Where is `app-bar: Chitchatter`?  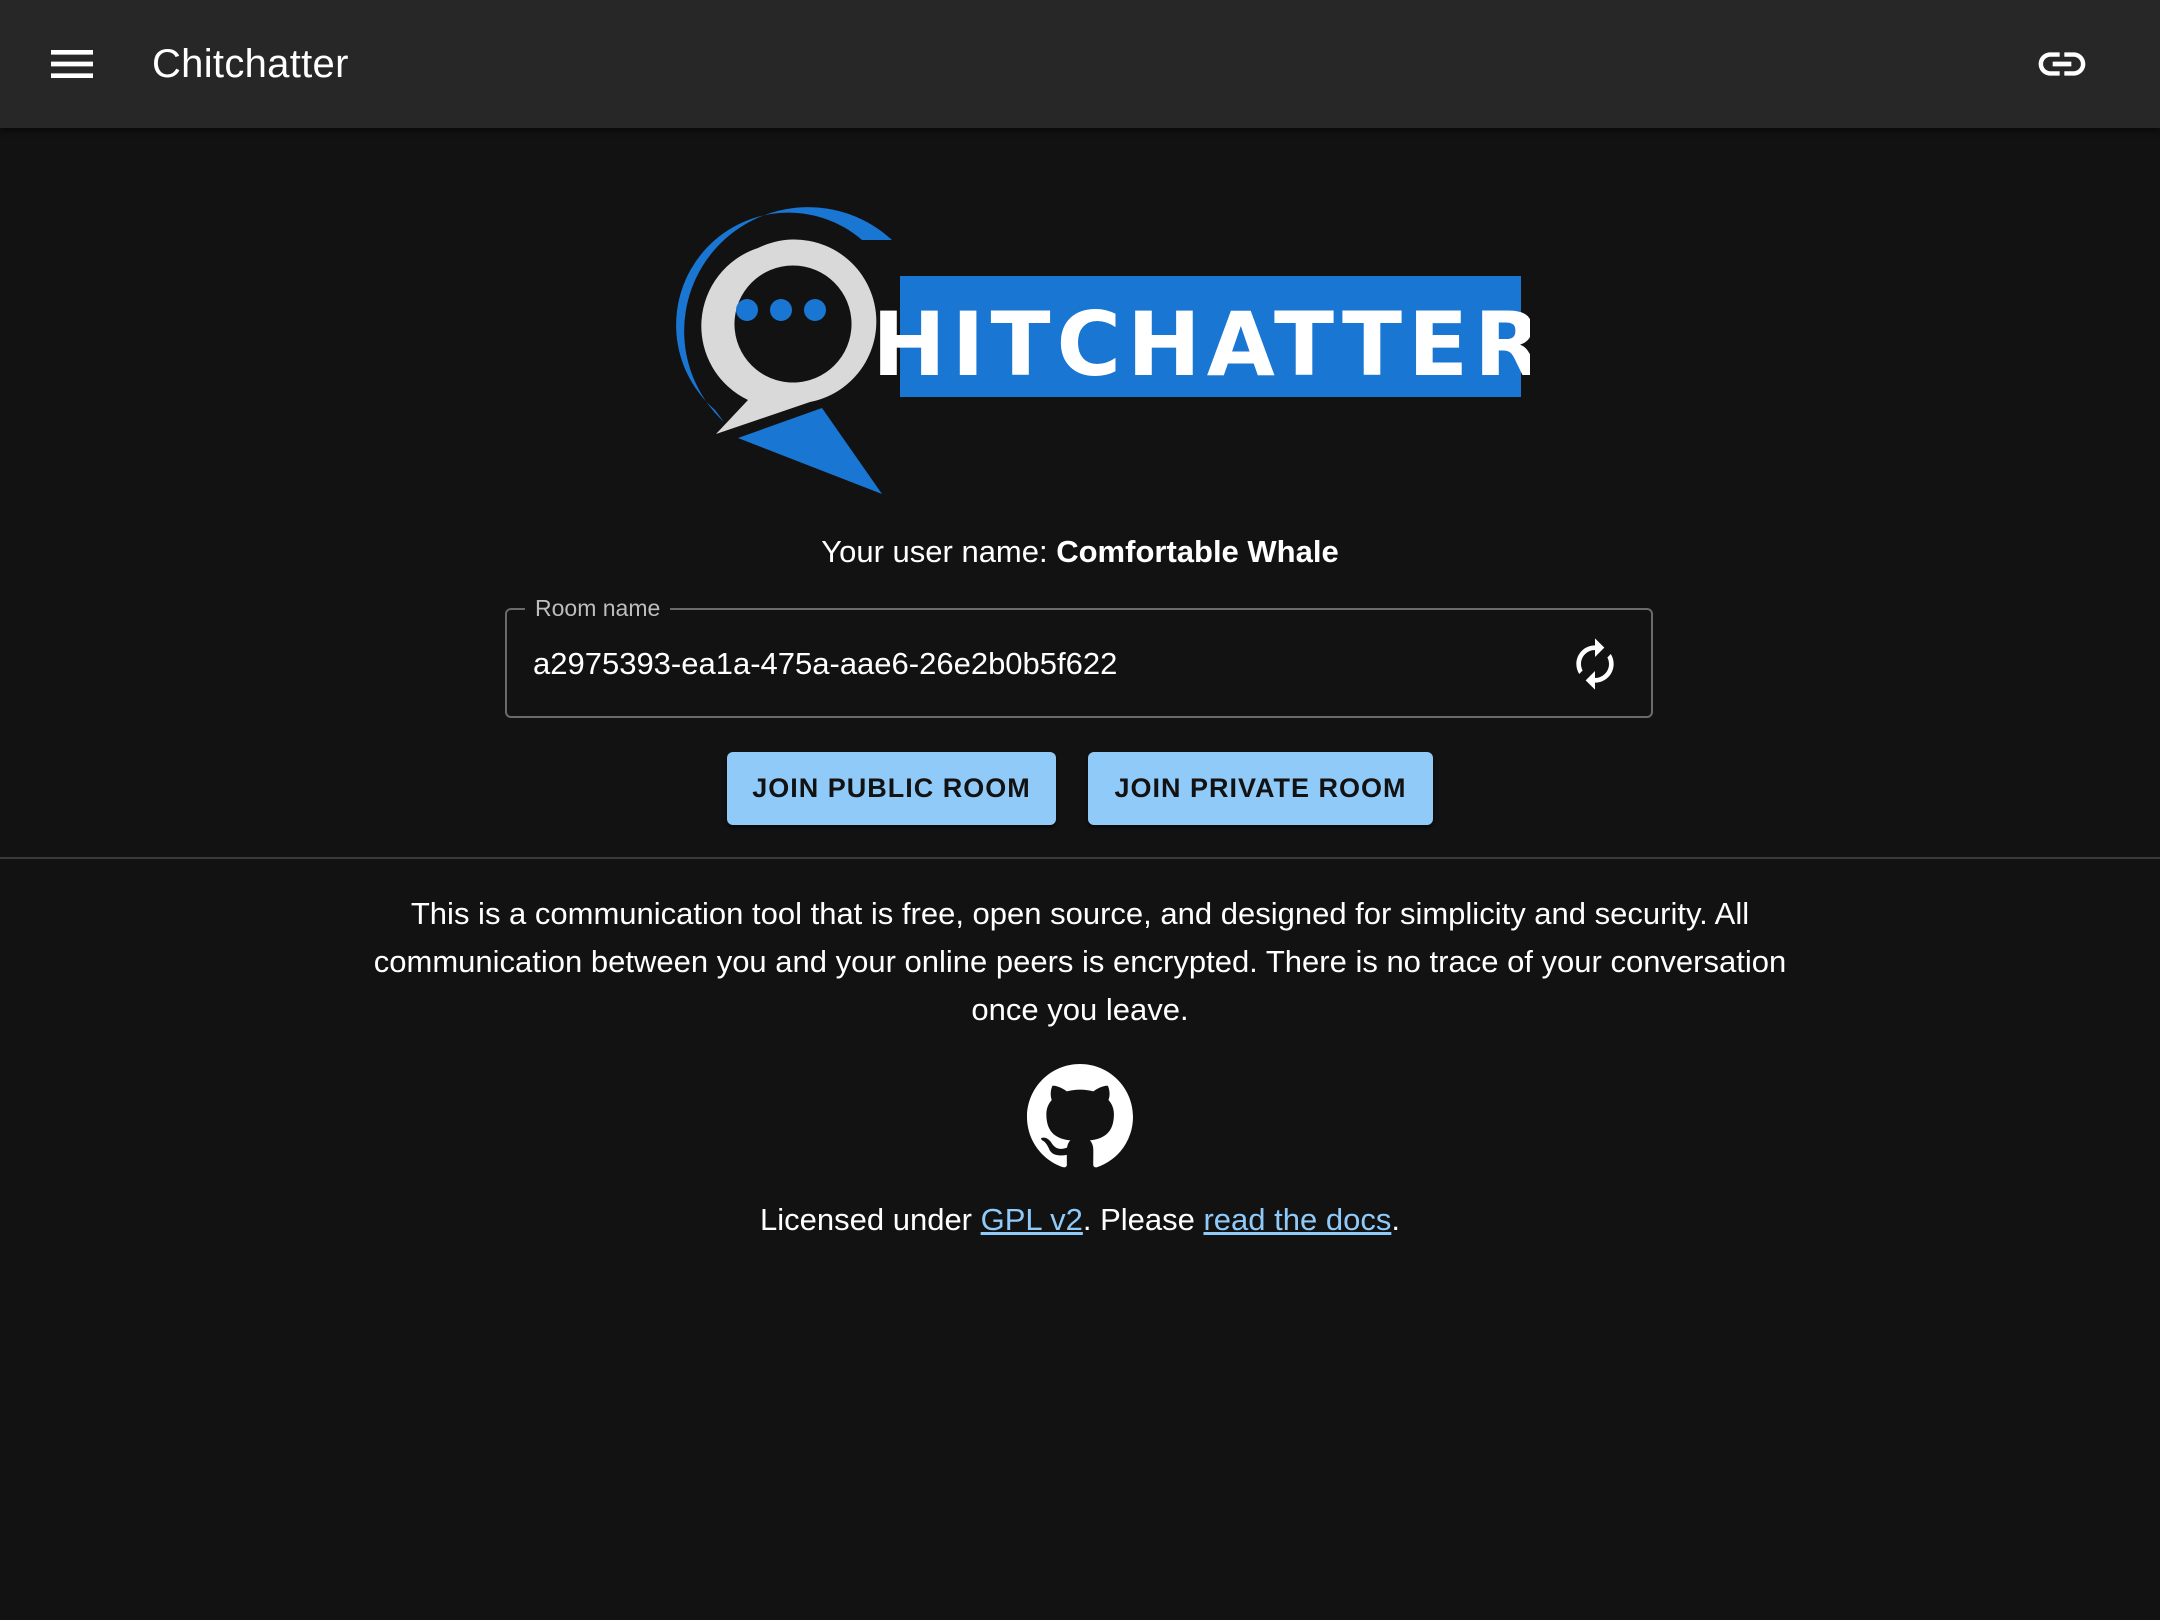
app-bar: Chitchatter is located at coordinates (1080, 64).